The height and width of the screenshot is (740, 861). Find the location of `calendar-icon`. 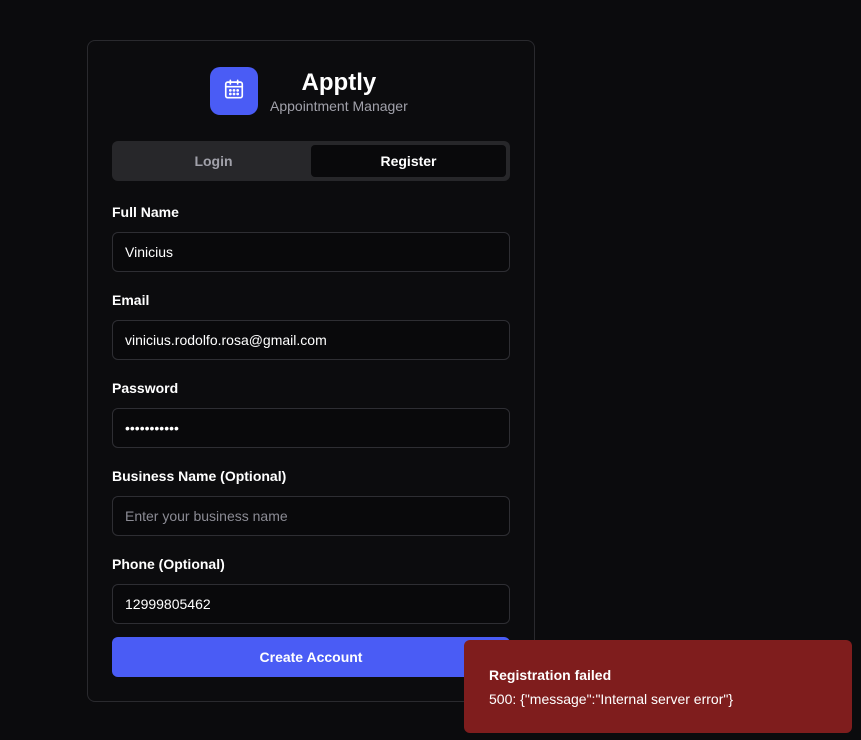

calendar-icon is located at coordinates (234, 91).